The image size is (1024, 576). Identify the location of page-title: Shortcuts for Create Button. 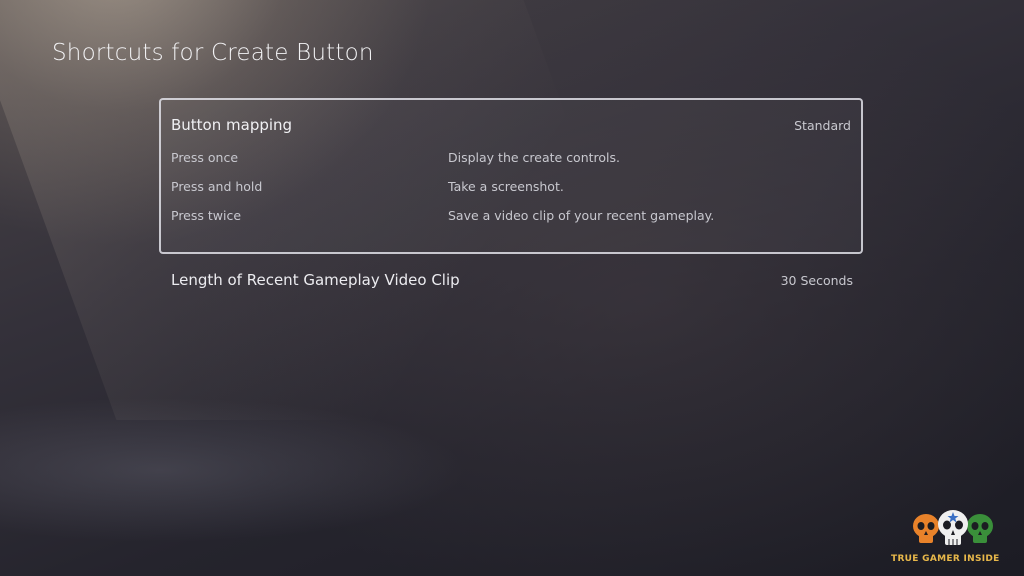
(213, 53).